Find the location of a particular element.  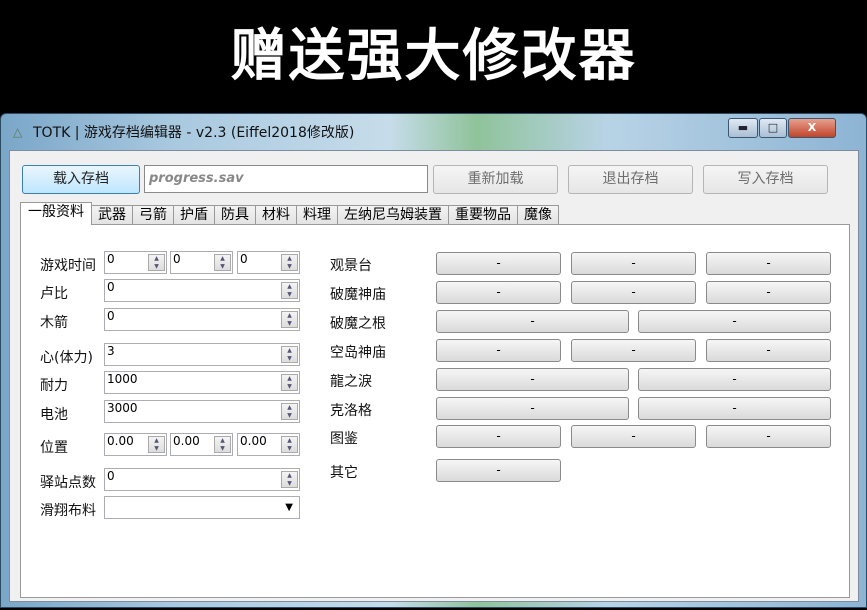

app-logo-icon: △ is located at coordinates (18, 131).